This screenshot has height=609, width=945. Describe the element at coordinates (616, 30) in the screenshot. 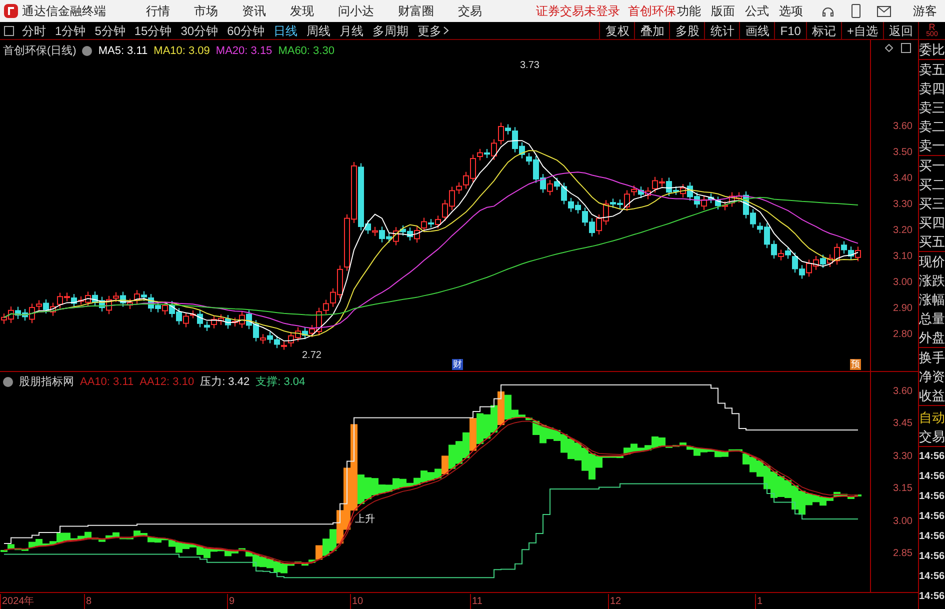

I see `toolbar-button: 复权` at that location.